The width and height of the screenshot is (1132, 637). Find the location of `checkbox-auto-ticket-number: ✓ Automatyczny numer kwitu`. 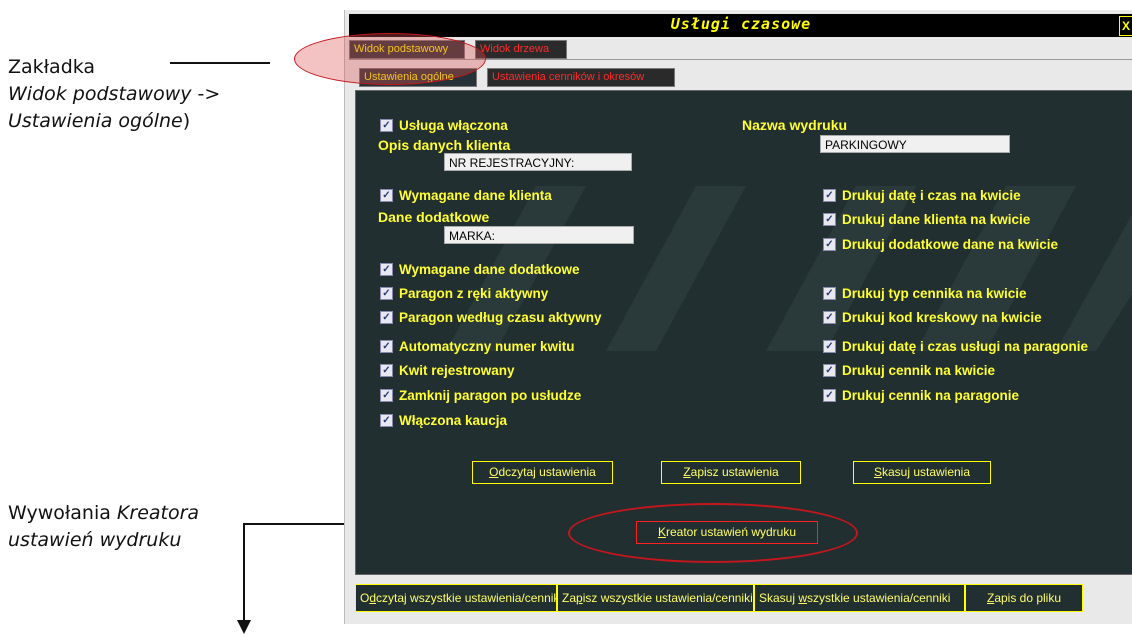

checkbox-auto-ticket-number: ✓ Automatyczny numer kwitu is located at coordinates (477, 346).